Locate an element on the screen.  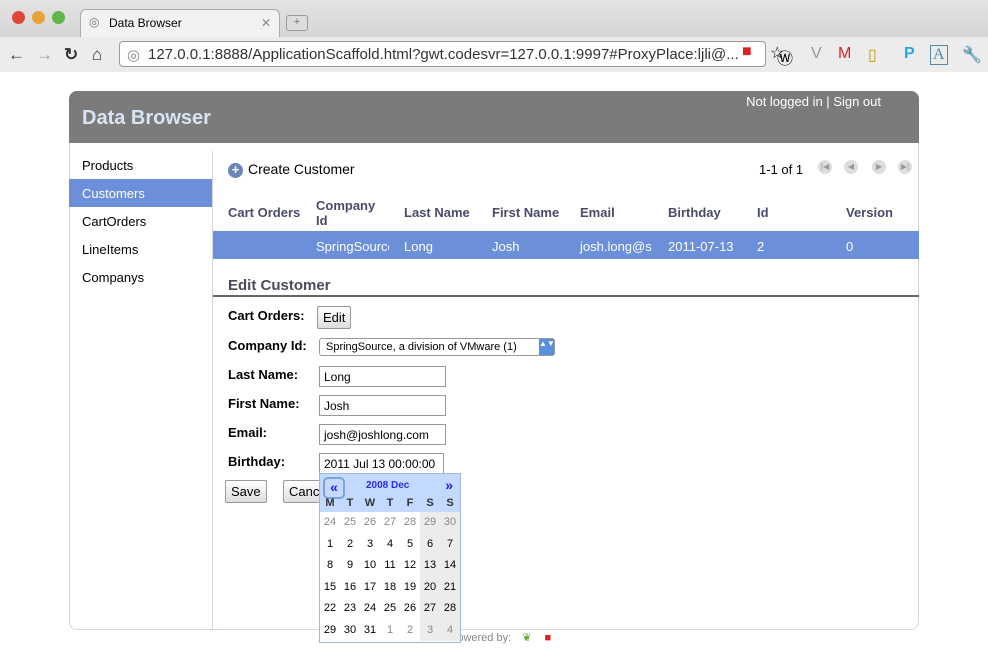
minimize-window-button is located at coordinates (38, 17).